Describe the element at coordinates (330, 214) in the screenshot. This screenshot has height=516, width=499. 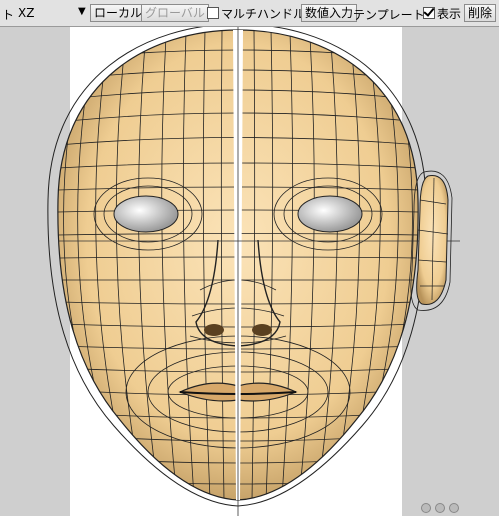
I see `right-eye` at that location.